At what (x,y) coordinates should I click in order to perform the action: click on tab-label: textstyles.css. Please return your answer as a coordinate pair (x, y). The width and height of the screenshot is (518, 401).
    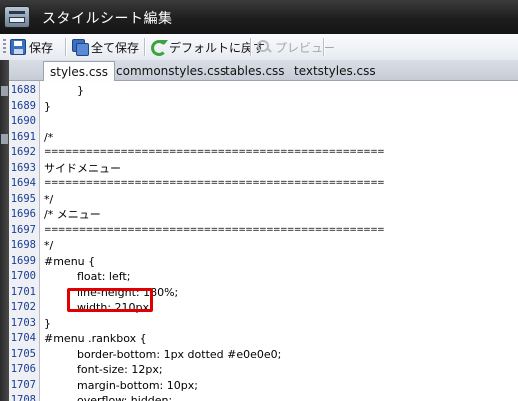
    Looking at the image, I should click on (335, 71).